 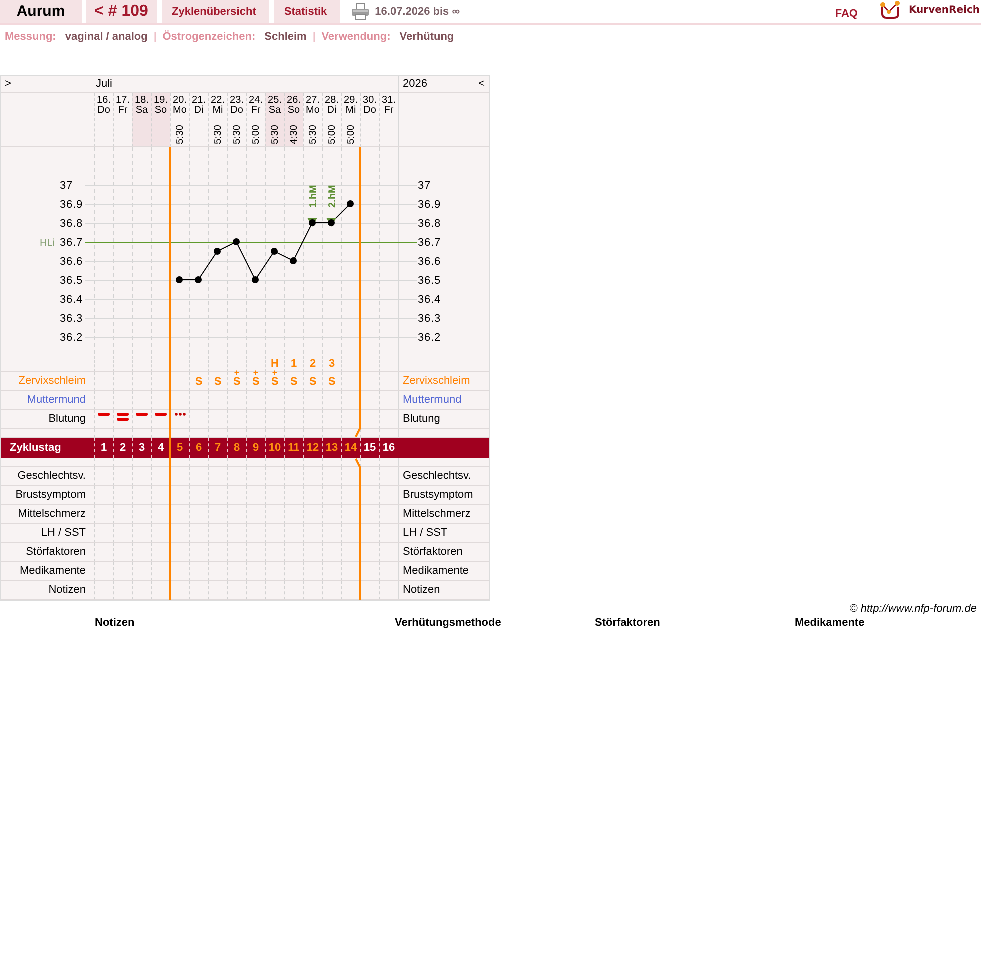 What do you see at coordinates (121, 11) in the screenshot?
I see `cycle-tab: < # 109` at bounding box center [121, 11].